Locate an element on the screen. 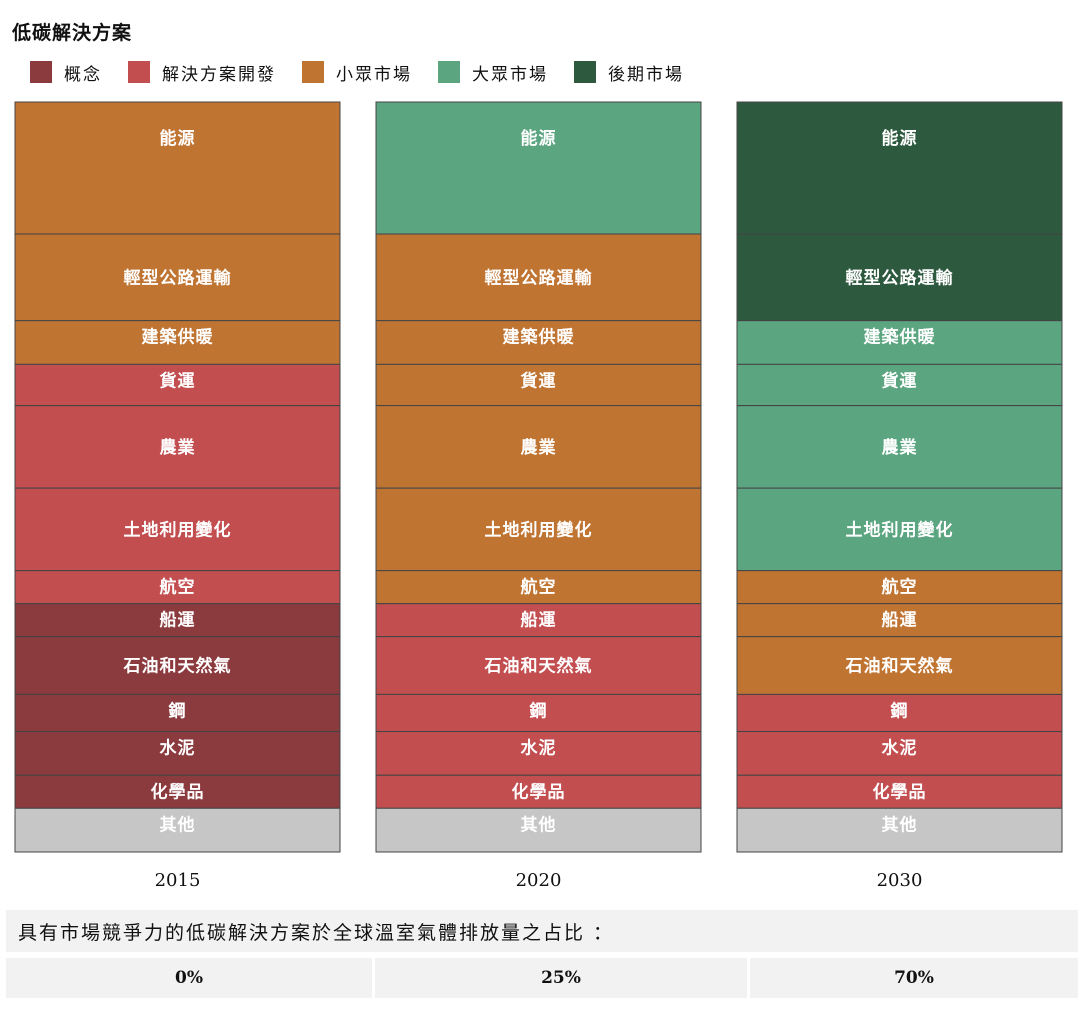  percentage-cell-2015: 0% is located at coordinates (189, 978).